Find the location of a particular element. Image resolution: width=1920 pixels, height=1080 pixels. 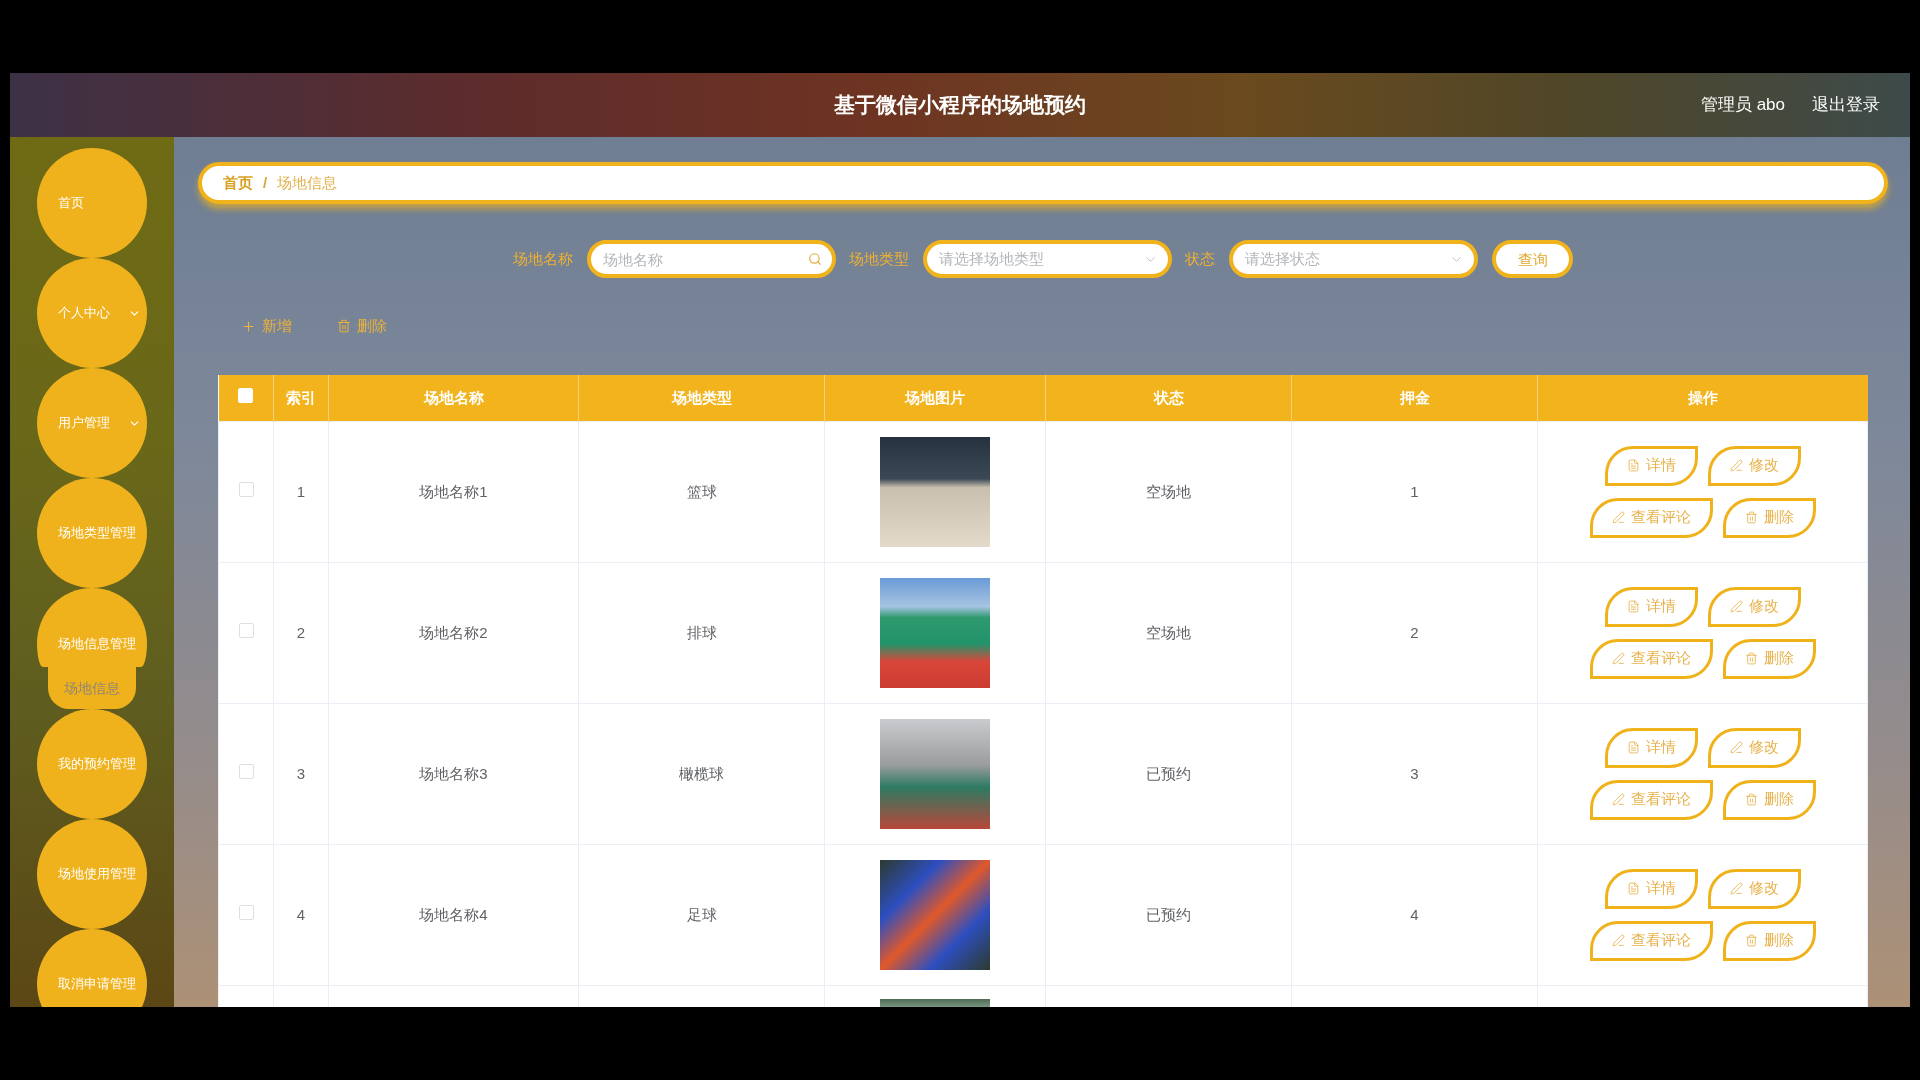

search-field: 场地名称 is located at coordinates (711, 259).